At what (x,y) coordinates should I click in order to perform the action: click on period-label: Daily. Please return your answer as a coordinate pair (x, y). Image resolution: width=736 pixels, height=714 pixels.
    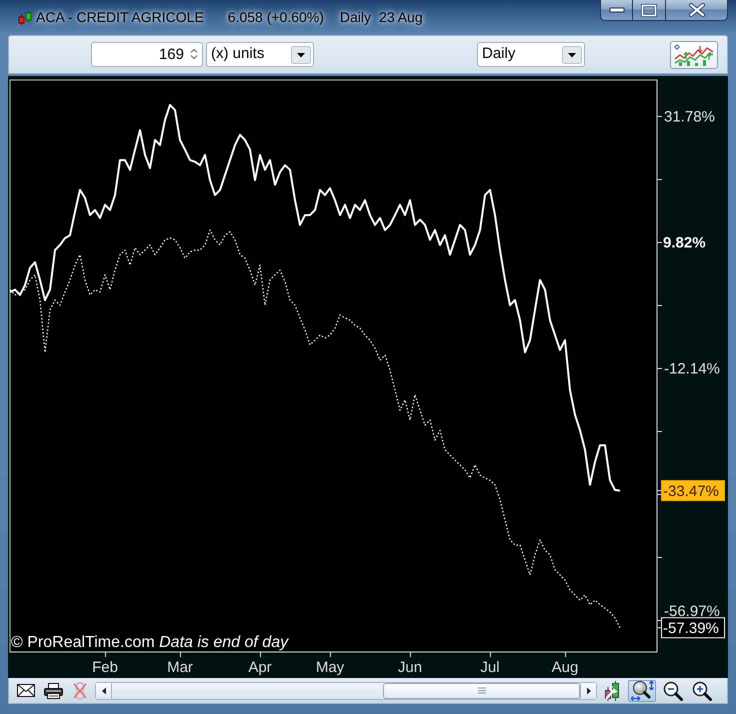
    Looking at the image, I should click on (356, 17).